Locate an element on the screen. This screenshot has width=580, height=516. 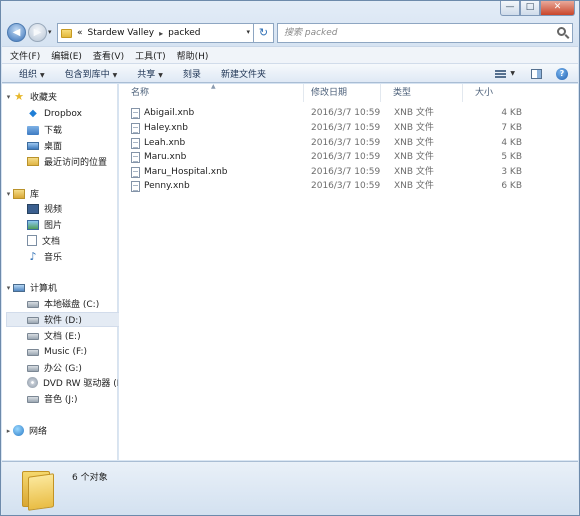
sidebar-group-network: ▸ 网络 is located at coordinates (62, 430).